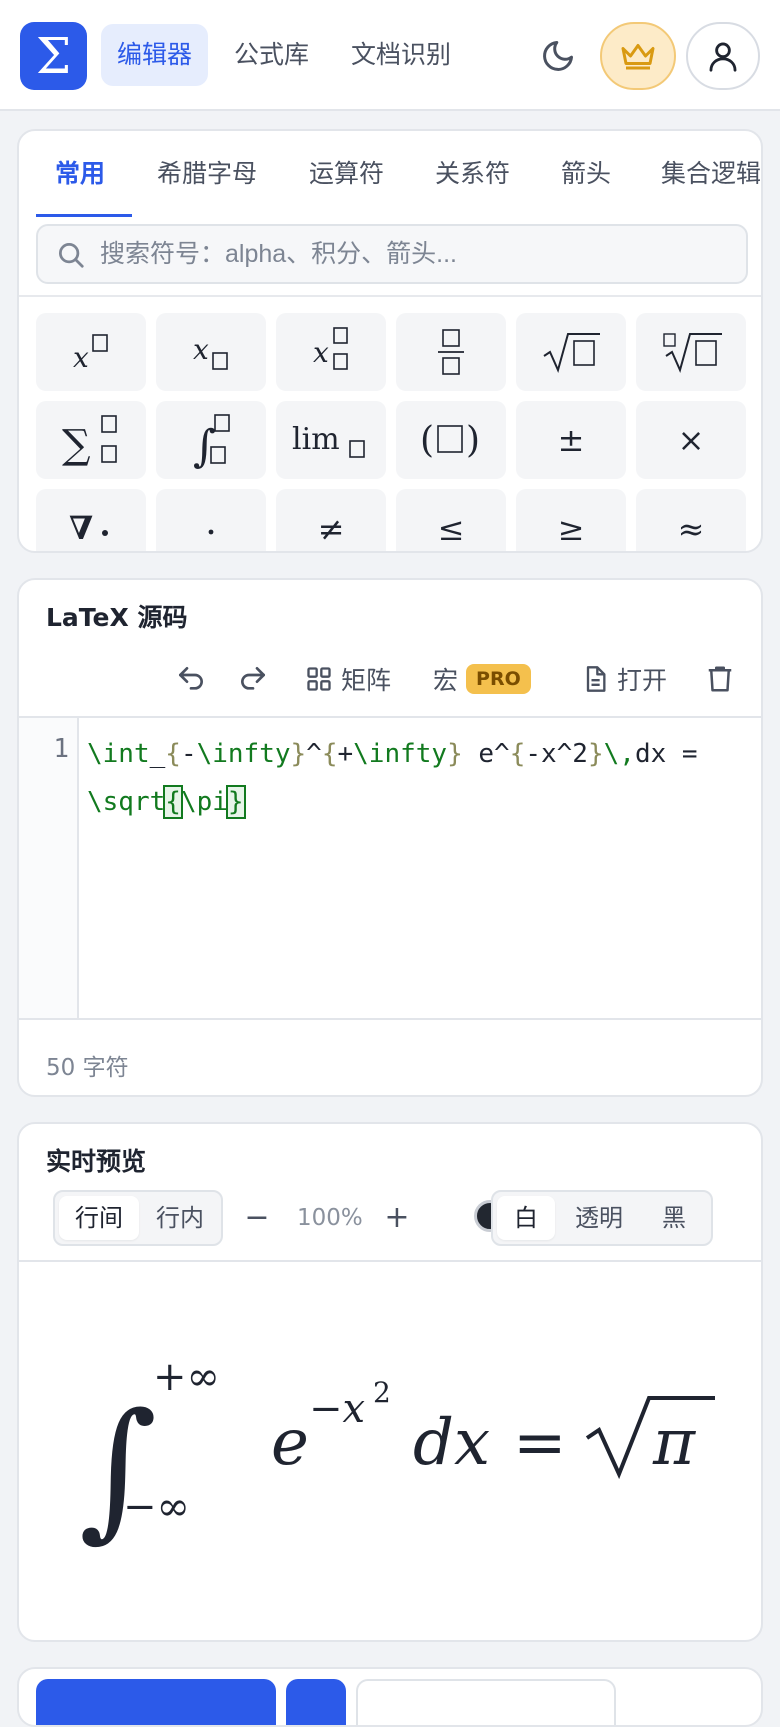 The width and height of the screenshot is (780, 1727). What do you see at coordinates (397, 1455) in the screenshot?
I see `rendered-formula: ∫ +∞ −∞ e −x 2 dx = π` at bounding box center [397, 1455].